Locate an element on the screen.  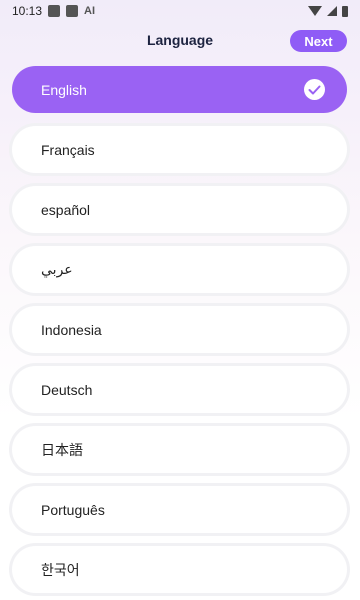
language-item-arabic: عربي is located at coordinates (179, 269).